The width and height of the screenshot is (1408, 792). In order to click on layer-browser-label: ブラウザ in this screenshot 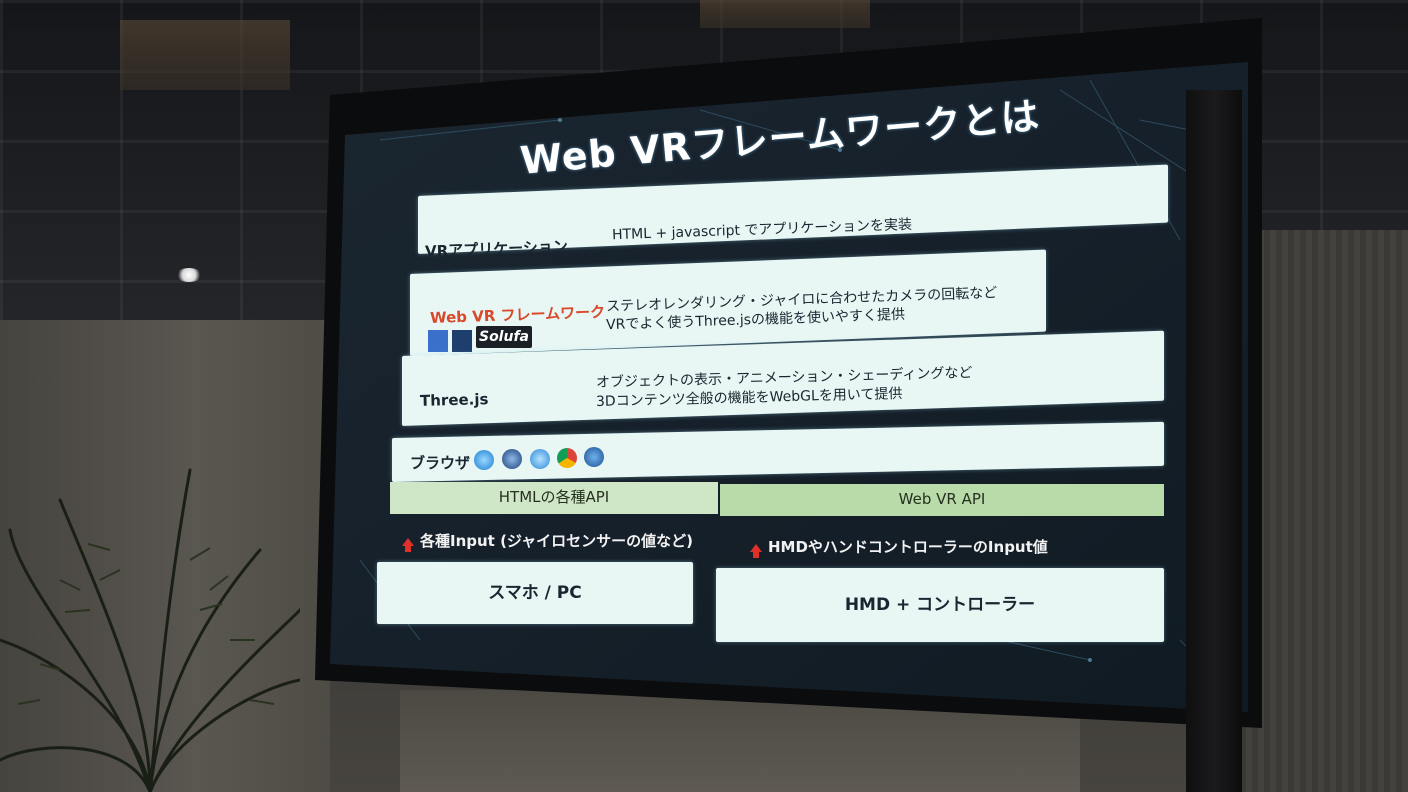, I will do `click(440, 463)`.